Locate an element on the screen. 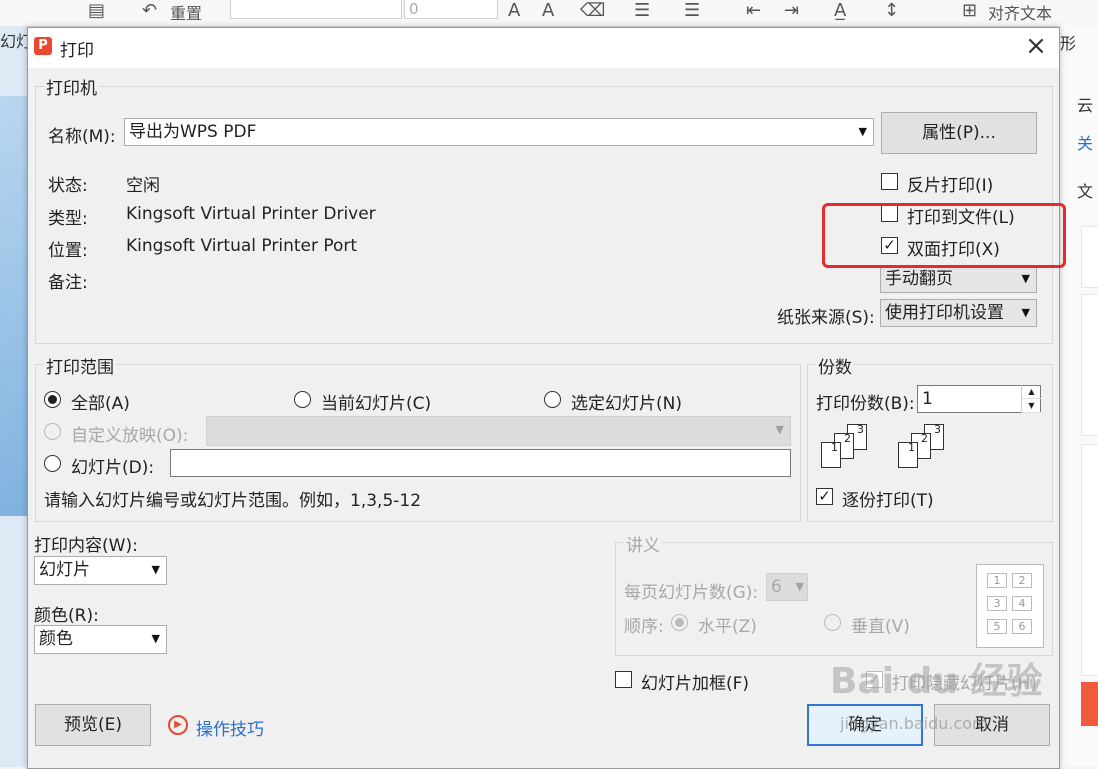 This screenshot has width=1098, height=769. range-current-label: 当前幻灯片(C) is located at coordinates (376, 401).